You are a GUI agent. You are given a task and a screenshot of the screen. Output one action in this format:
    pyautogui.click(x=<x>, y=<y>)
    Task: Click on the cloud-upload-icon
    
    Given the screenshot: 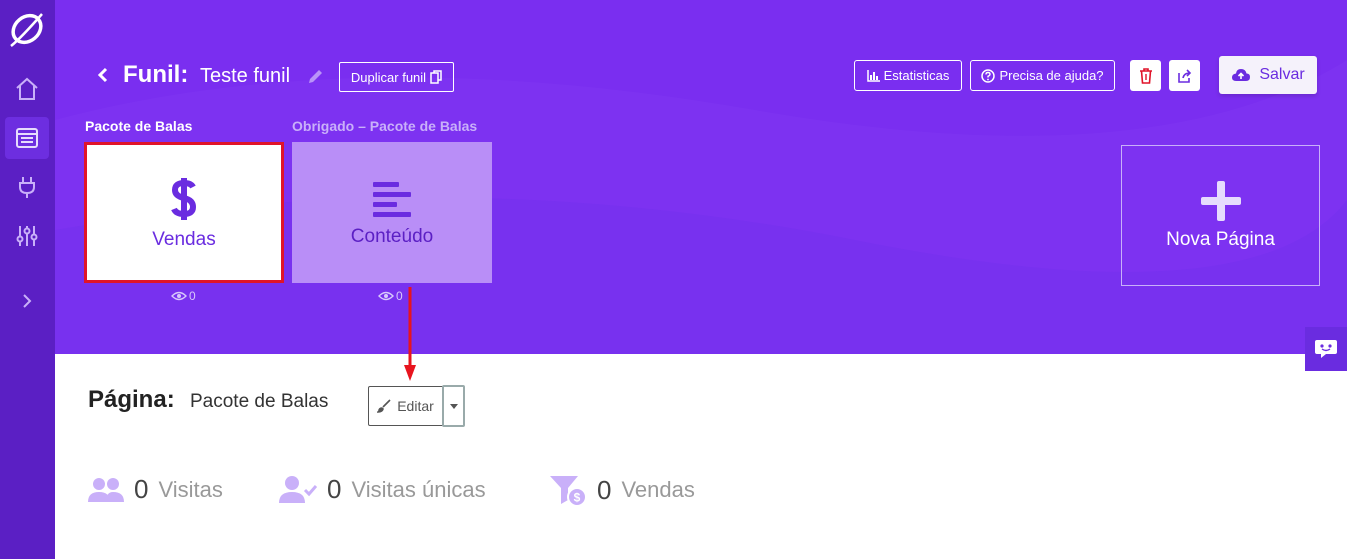 What is the action you would take?
    pyautogui.click(x=1241, y=75)
    